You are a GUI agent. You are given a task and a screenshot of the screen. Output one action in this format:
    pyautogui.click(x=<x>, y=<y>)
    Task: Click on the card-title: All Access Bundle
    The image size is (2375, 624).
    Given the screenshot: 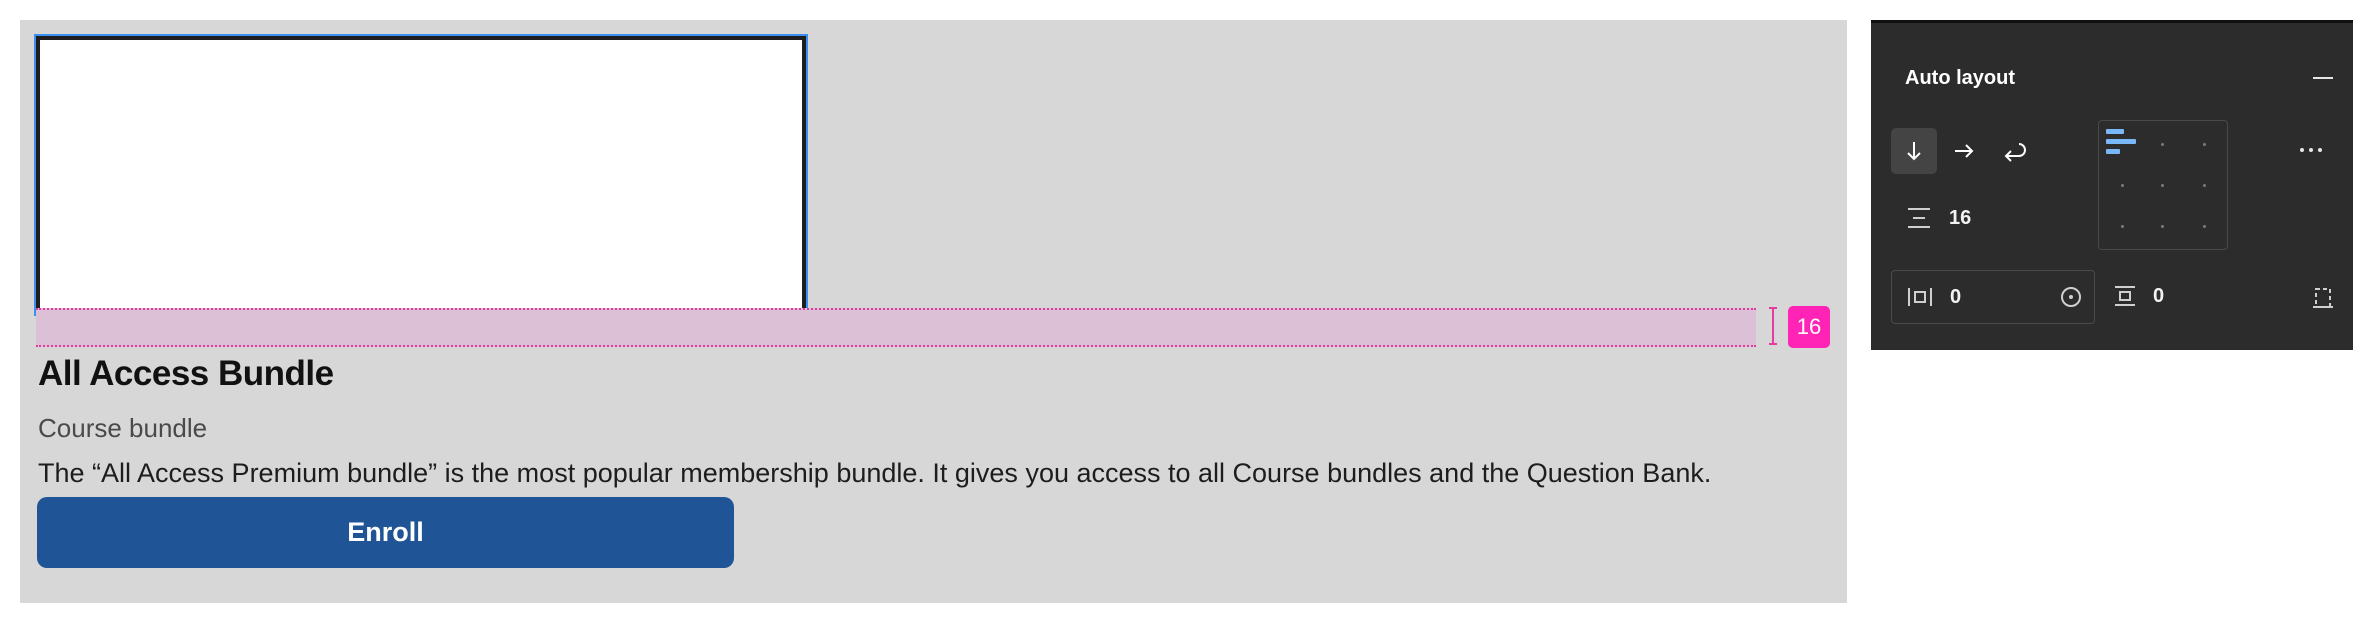 What is the action you would take?
    pyautogui.click(x=186, y=373)
    